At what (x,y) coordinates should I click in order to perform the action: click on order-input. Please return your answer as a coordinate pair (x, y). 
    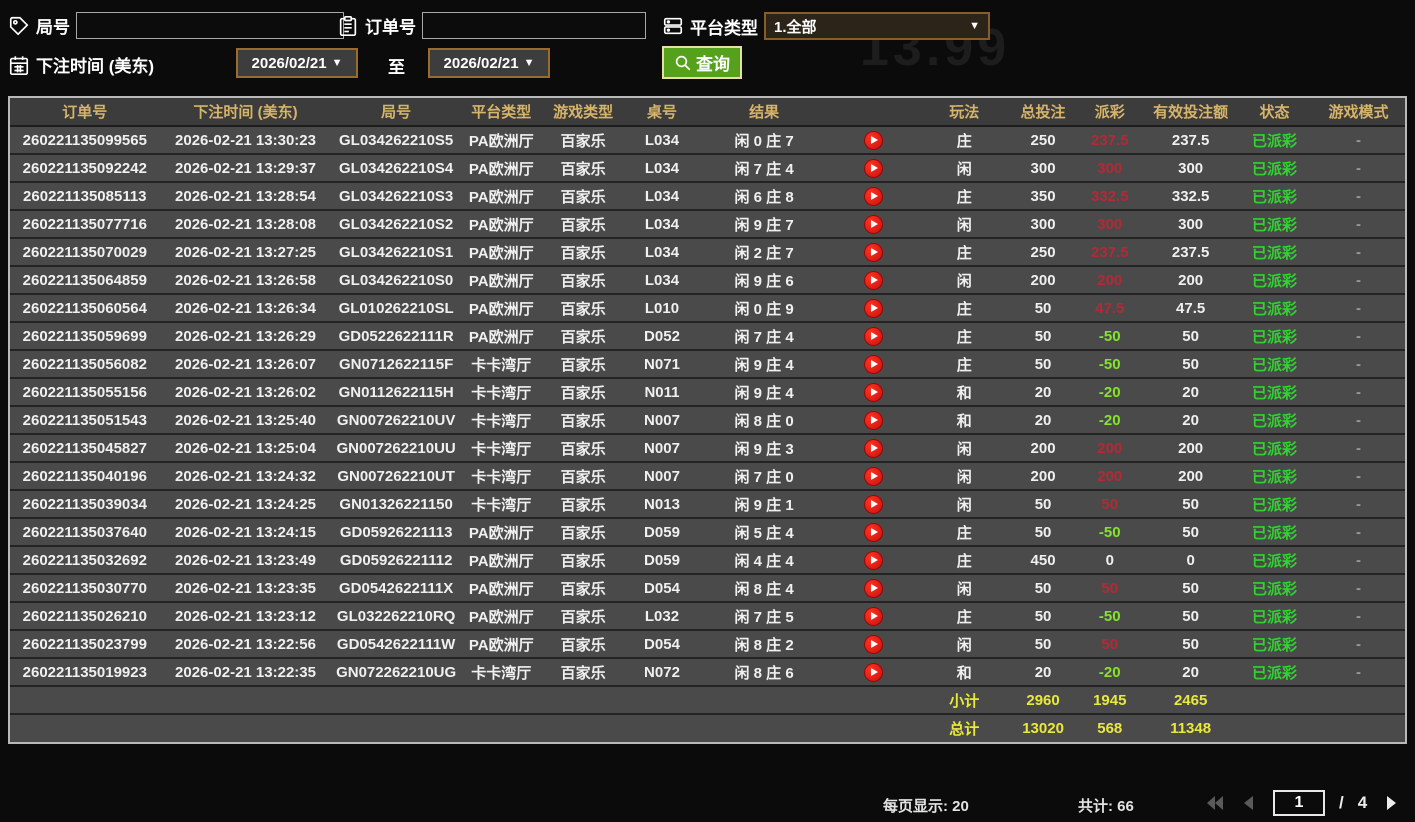
    Looking at the image, I should click on (534, 25).